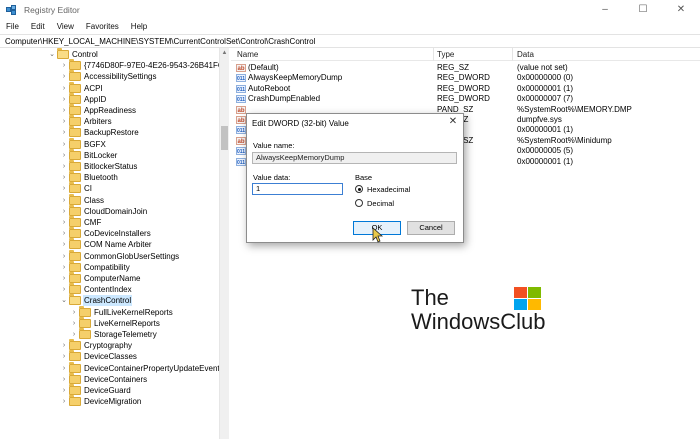 This screenshot has height=439, width=700. What do you see at coordinates (113, 390) in the screenshot?
I see `tree-item: › DeviceGuard` at bounding box center [113, 390].